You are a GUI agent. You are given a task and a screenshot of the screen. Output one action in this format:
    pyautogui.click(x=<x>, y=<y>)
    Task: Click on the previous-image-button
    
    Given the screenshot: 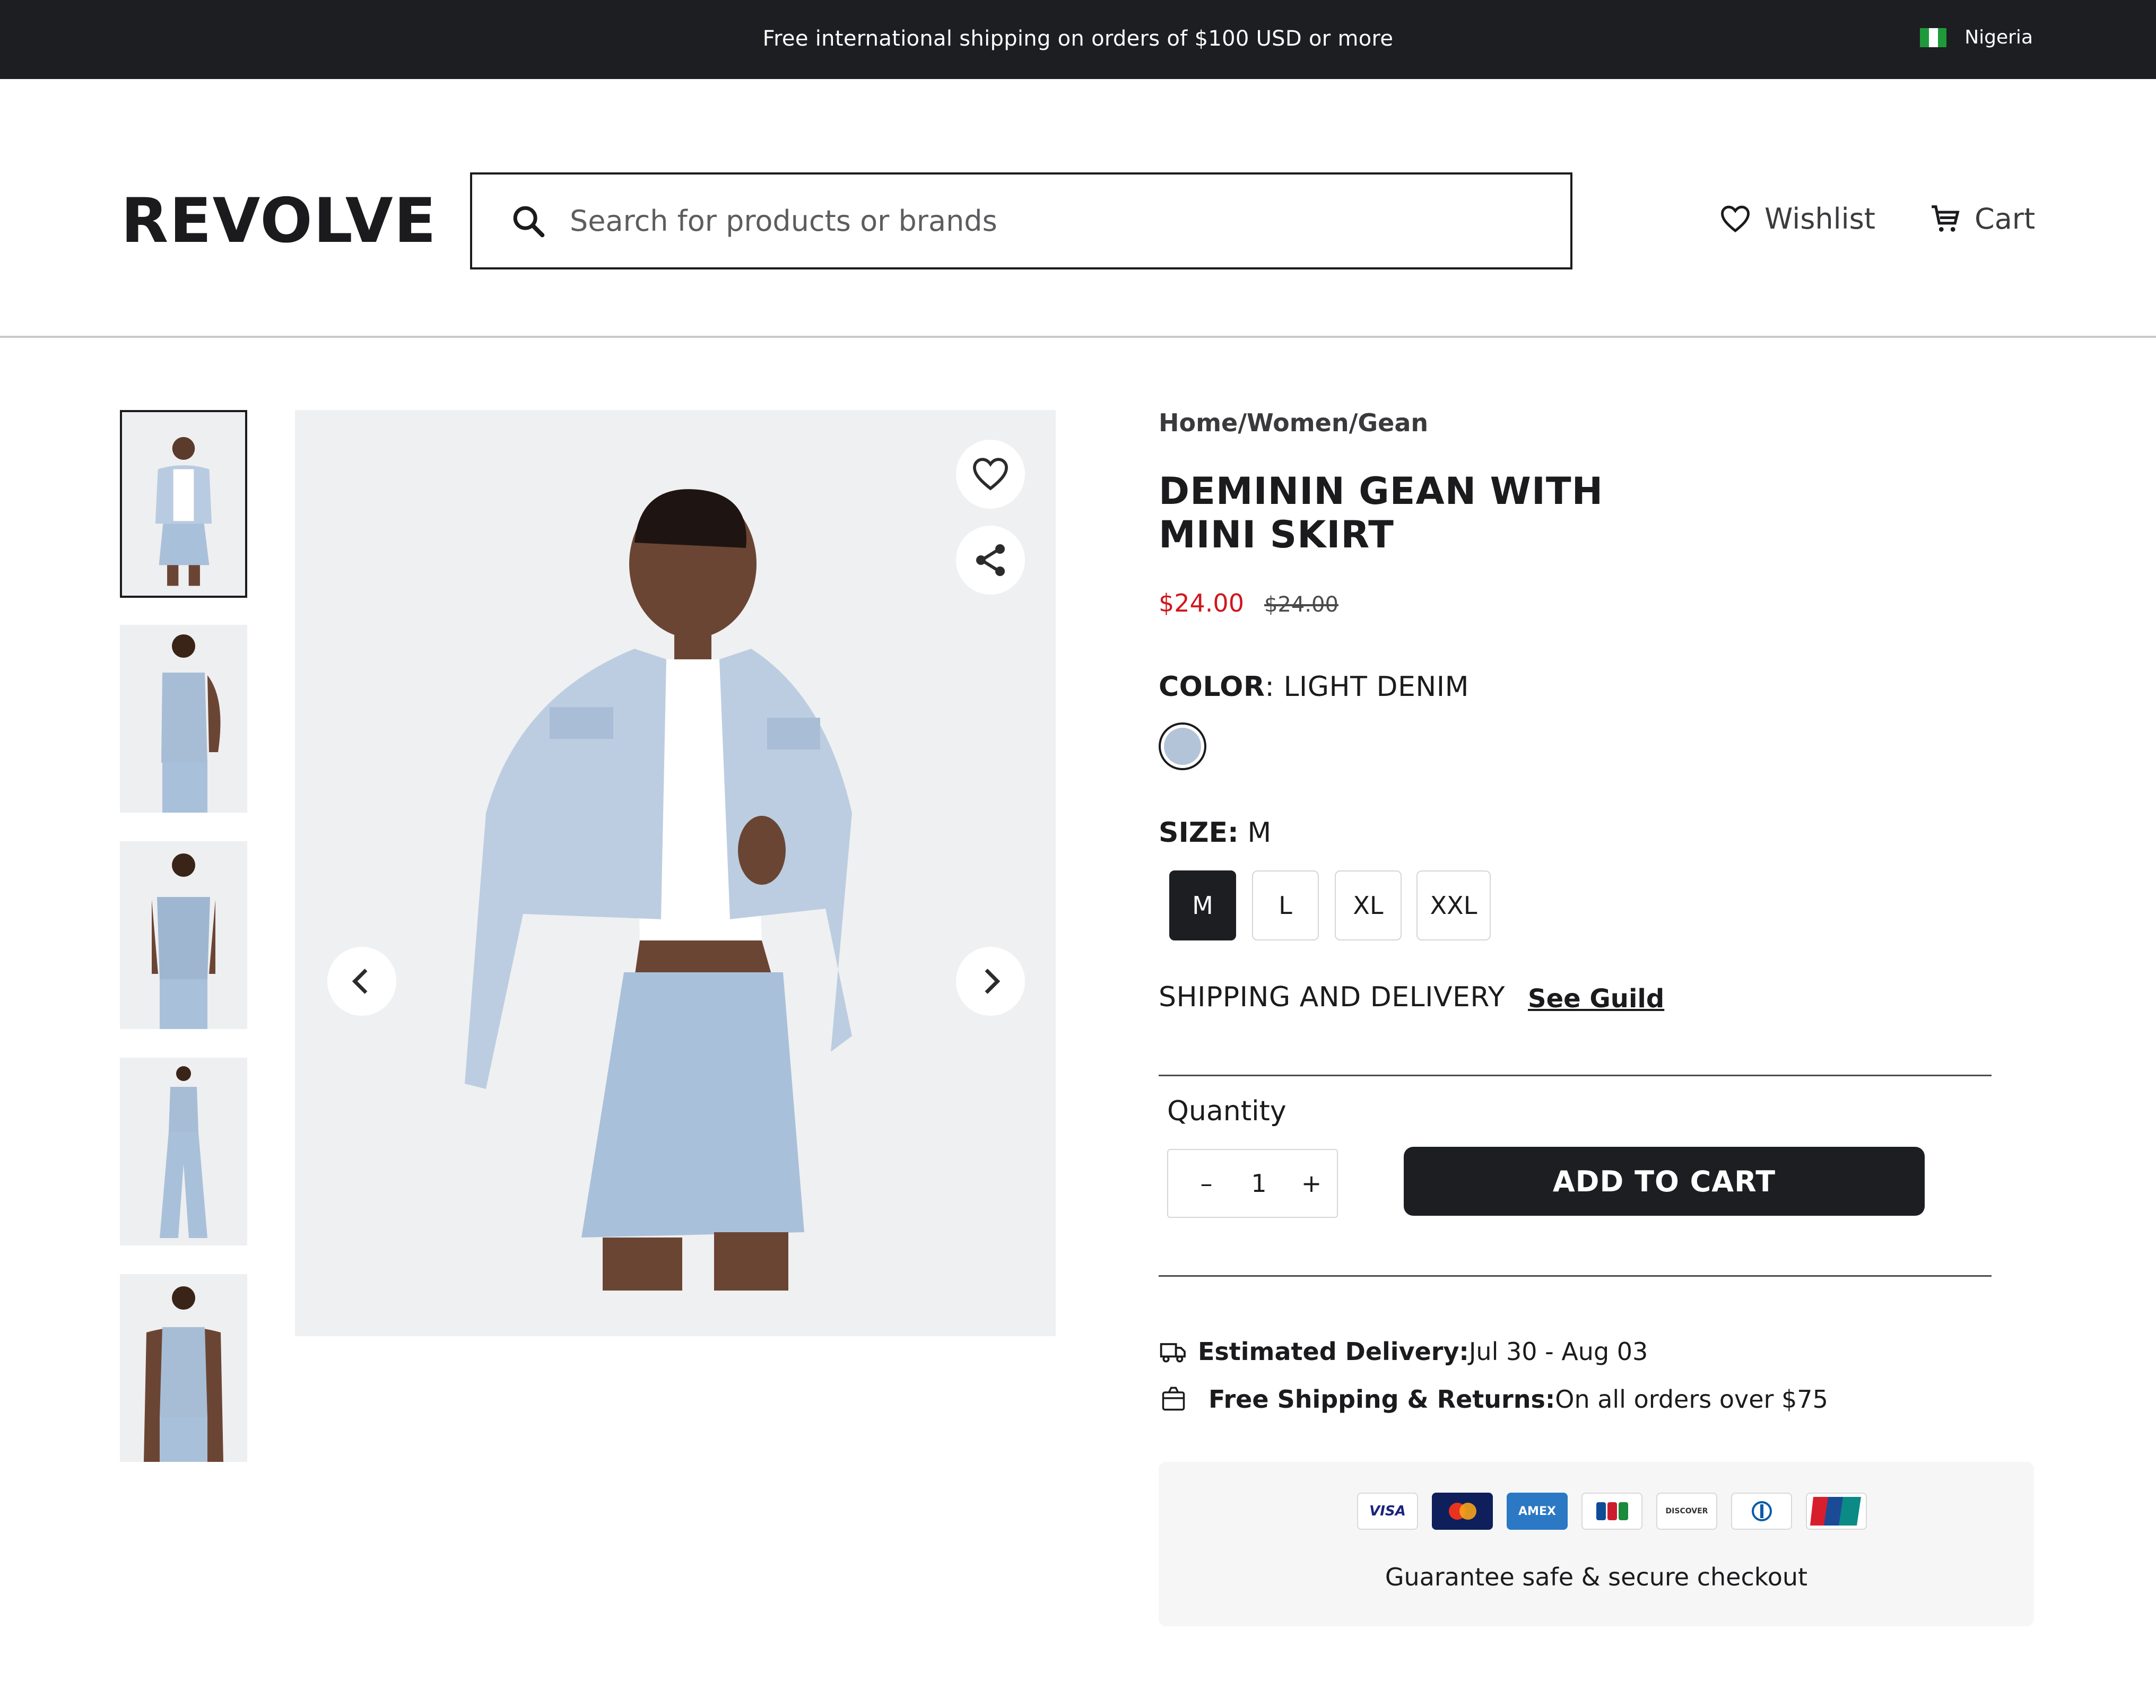 What is the action you would take?
    pyautogui.click(x=361, y=982)
    